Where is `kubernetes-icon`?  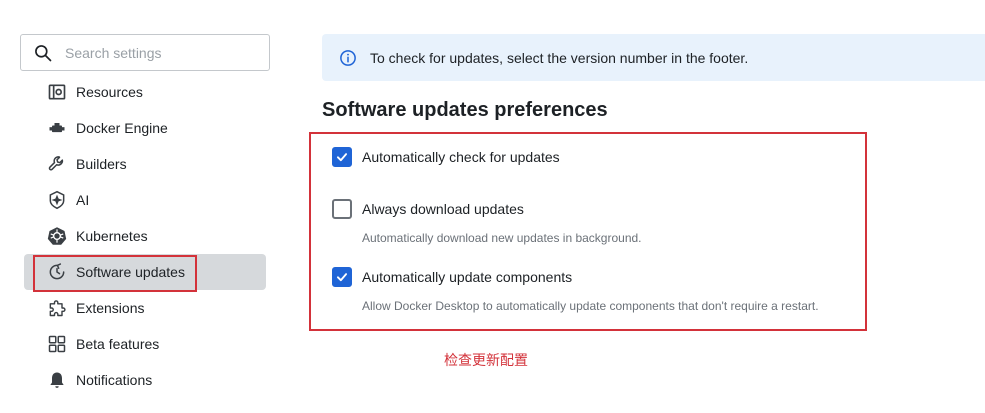 kubernetes-icon is located at coordinates (57, 236).